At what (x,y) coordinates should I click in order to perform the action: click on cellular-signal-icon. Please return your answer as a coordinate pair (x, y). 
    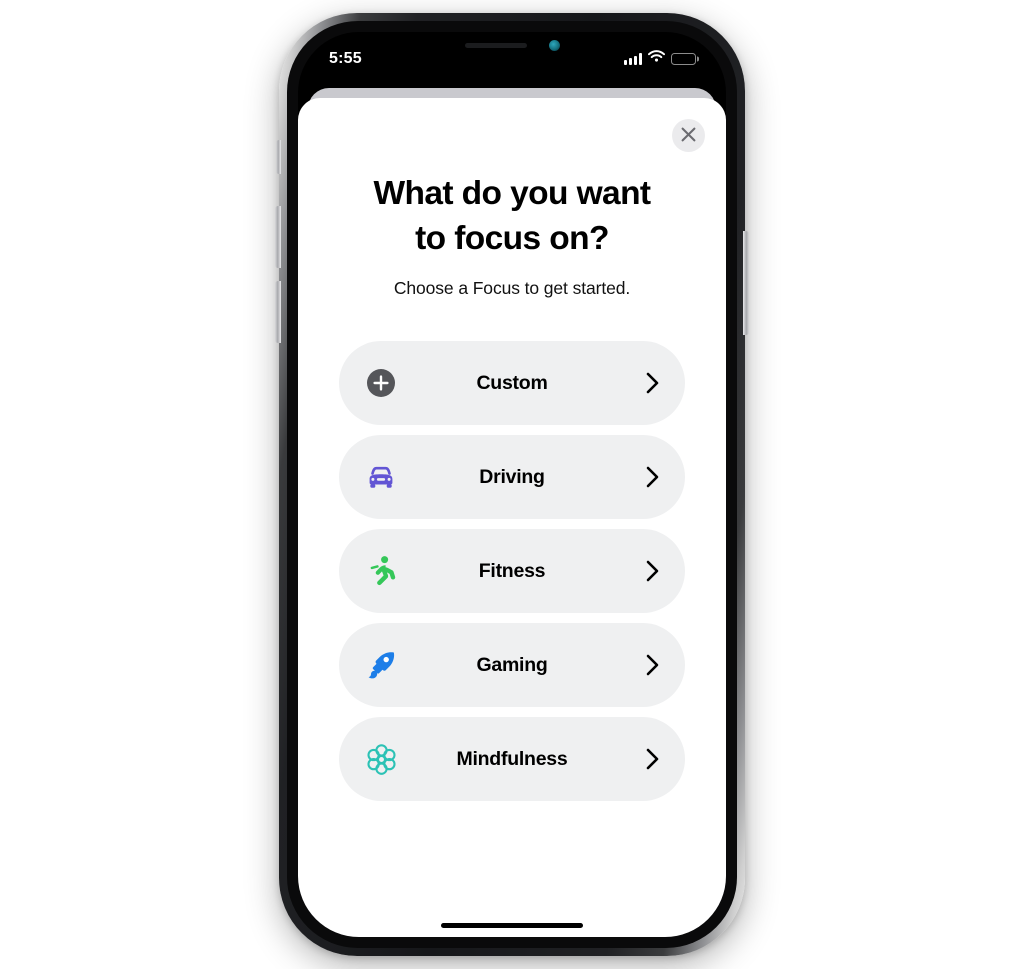
    Looking at the image, I should click on (633, 59).